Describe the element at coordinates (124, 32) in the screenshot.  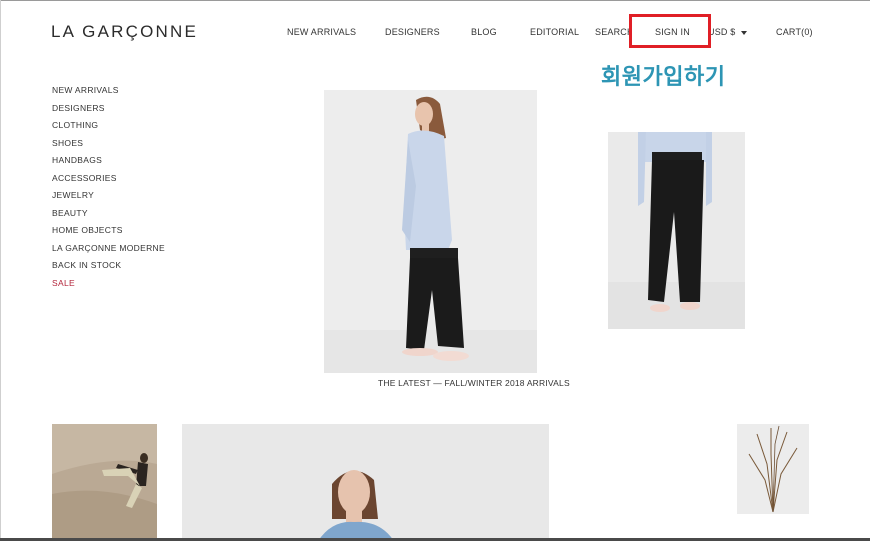
I see `brand-logo: LA GARÇONNE` at that location.